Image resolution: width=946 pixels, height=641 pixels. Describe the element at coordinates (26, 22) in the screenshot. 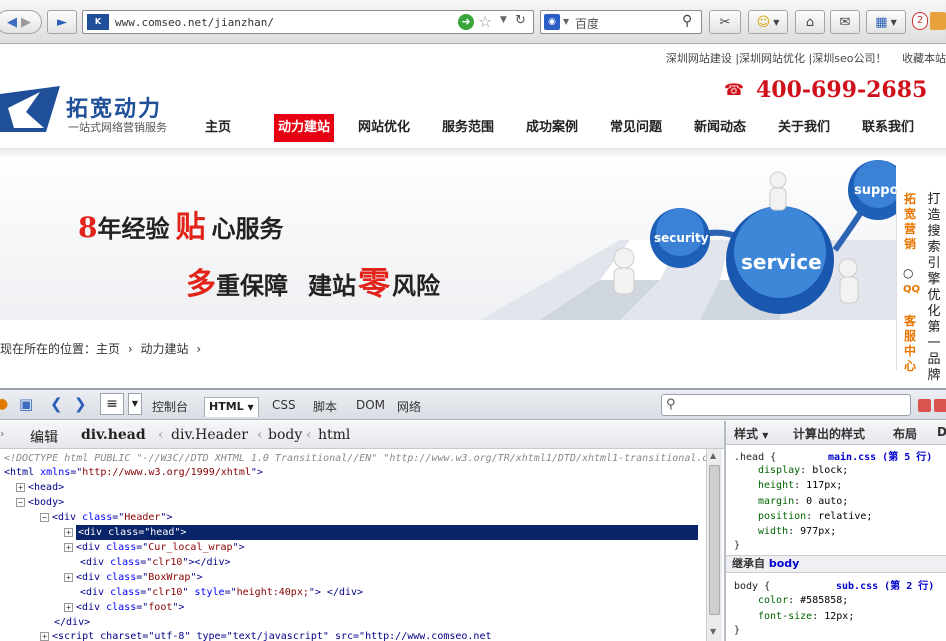

I see `forward-icon: ▶` at that location.